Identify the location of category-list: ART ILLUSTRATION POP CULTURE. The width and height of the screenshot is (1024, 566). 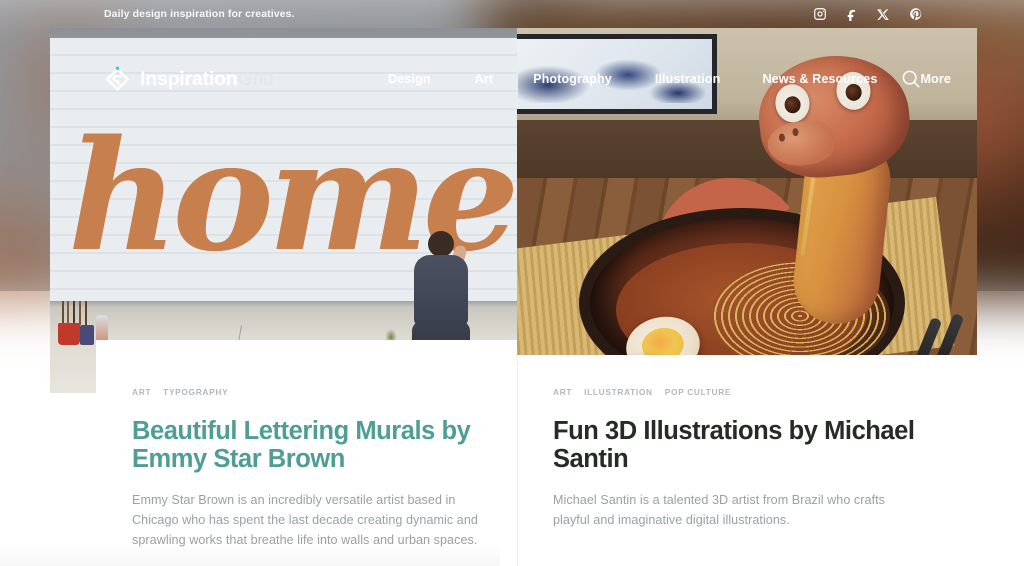
(747, 392).